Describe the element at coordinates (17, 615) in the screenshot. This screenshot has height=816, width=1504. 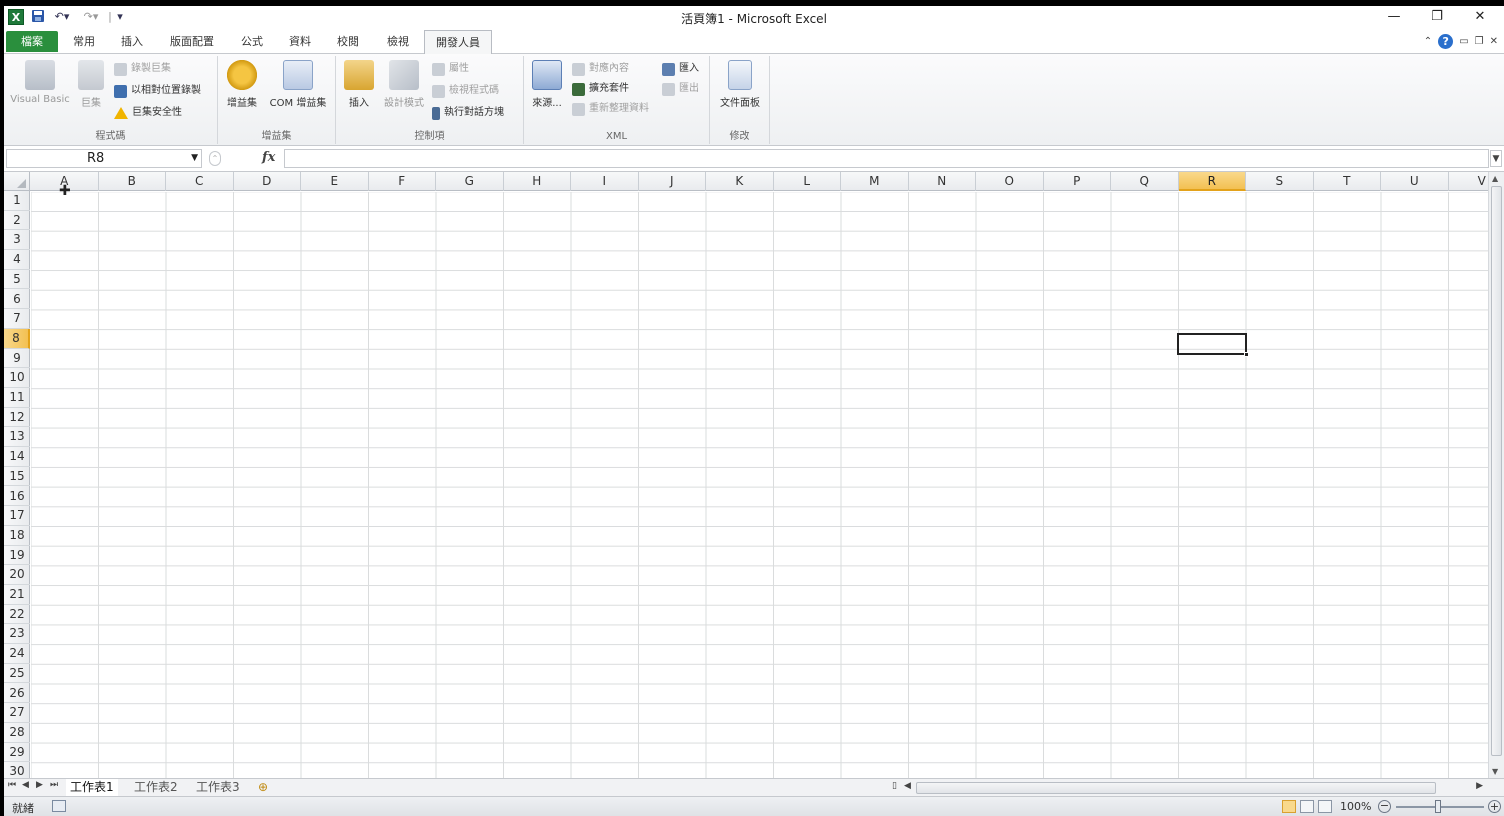
I see `row-header-22: 22` at that location.